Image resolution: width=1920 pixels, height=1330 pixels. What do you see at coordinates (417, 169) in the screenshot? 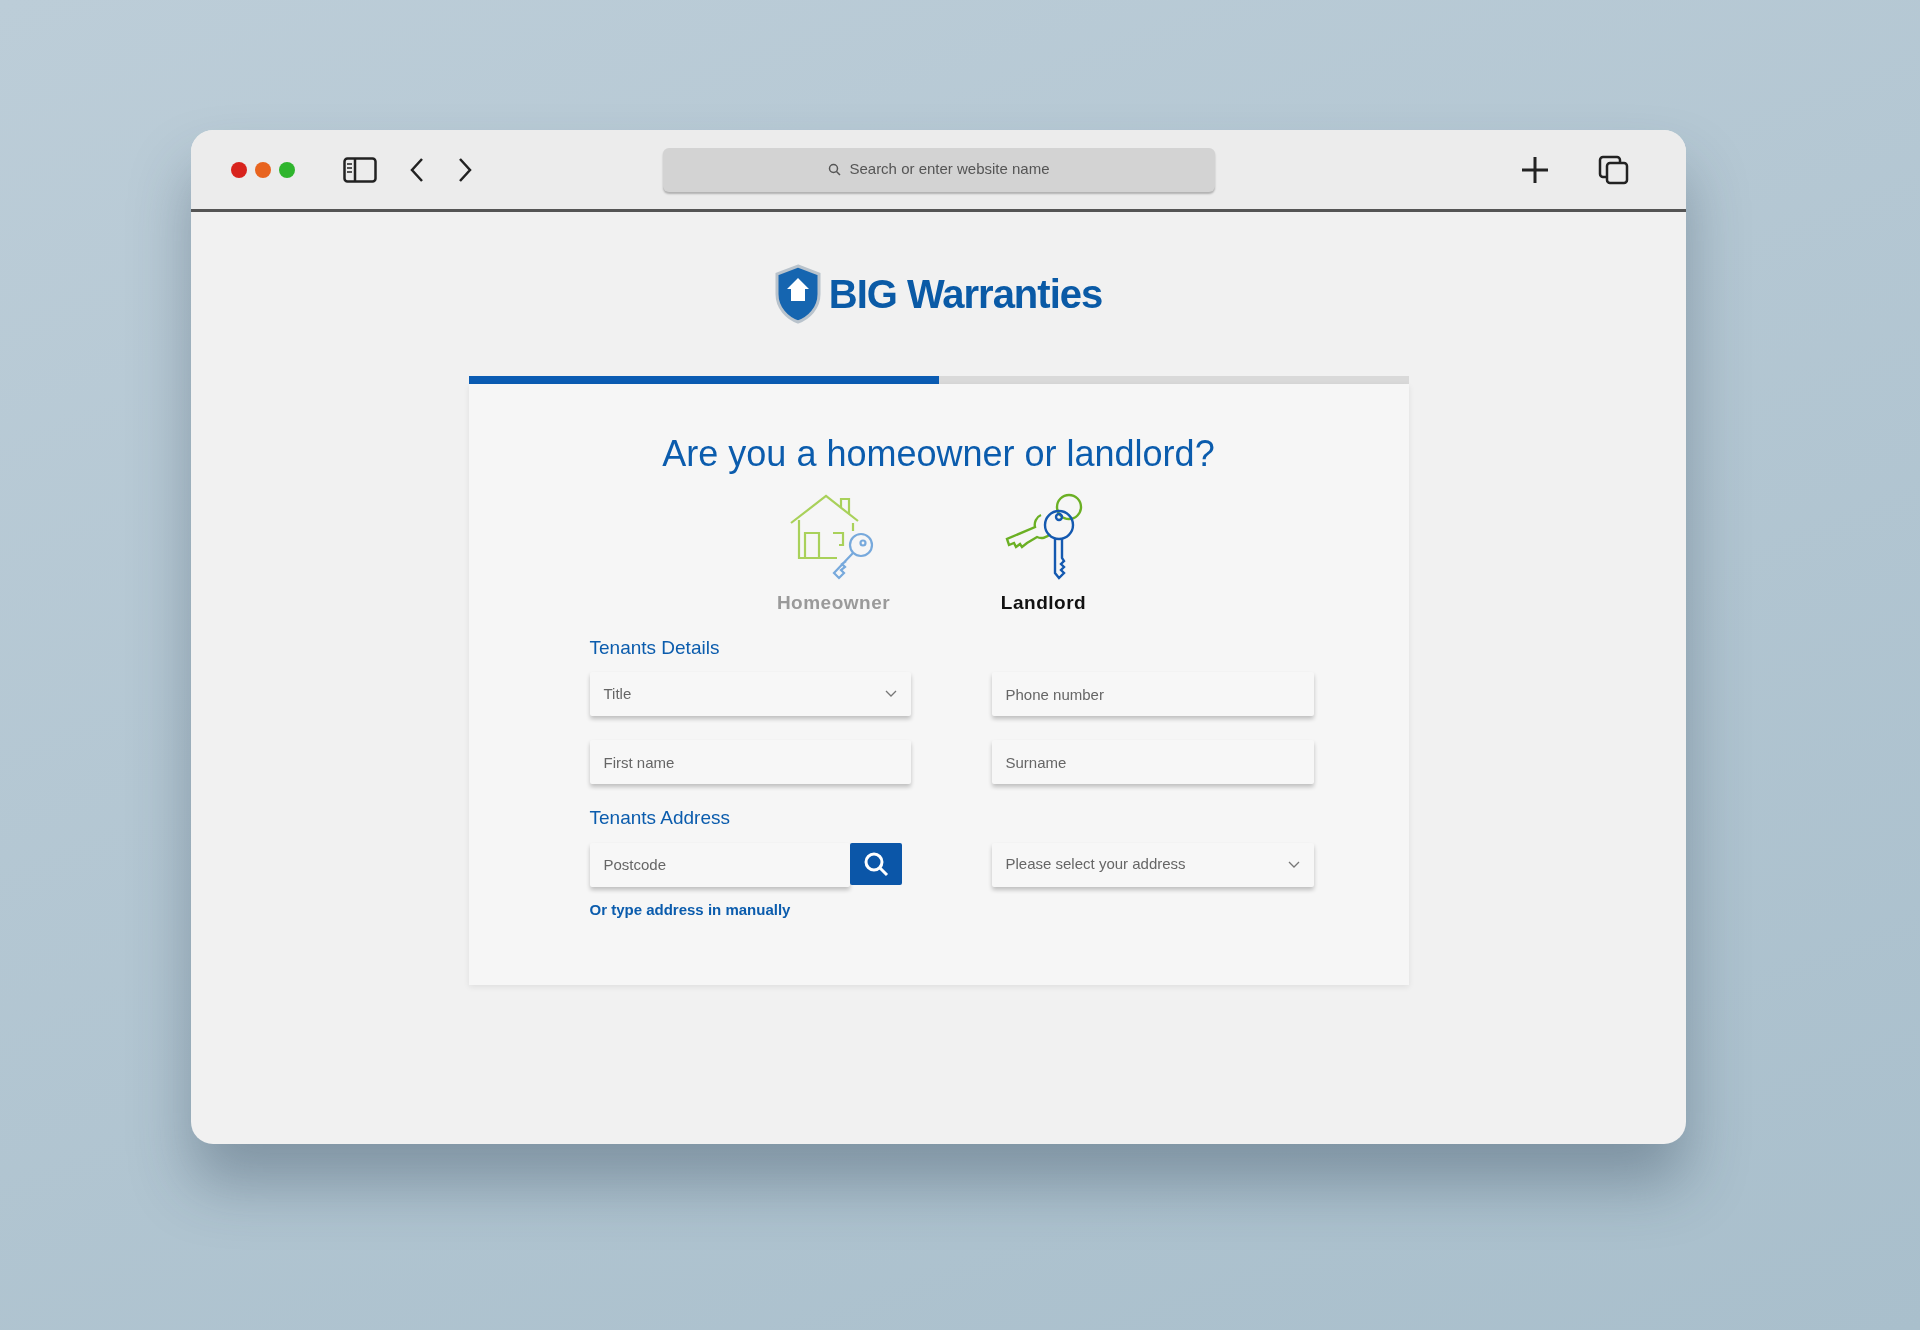
I see `back-icon` at bounding box center [417, 169].